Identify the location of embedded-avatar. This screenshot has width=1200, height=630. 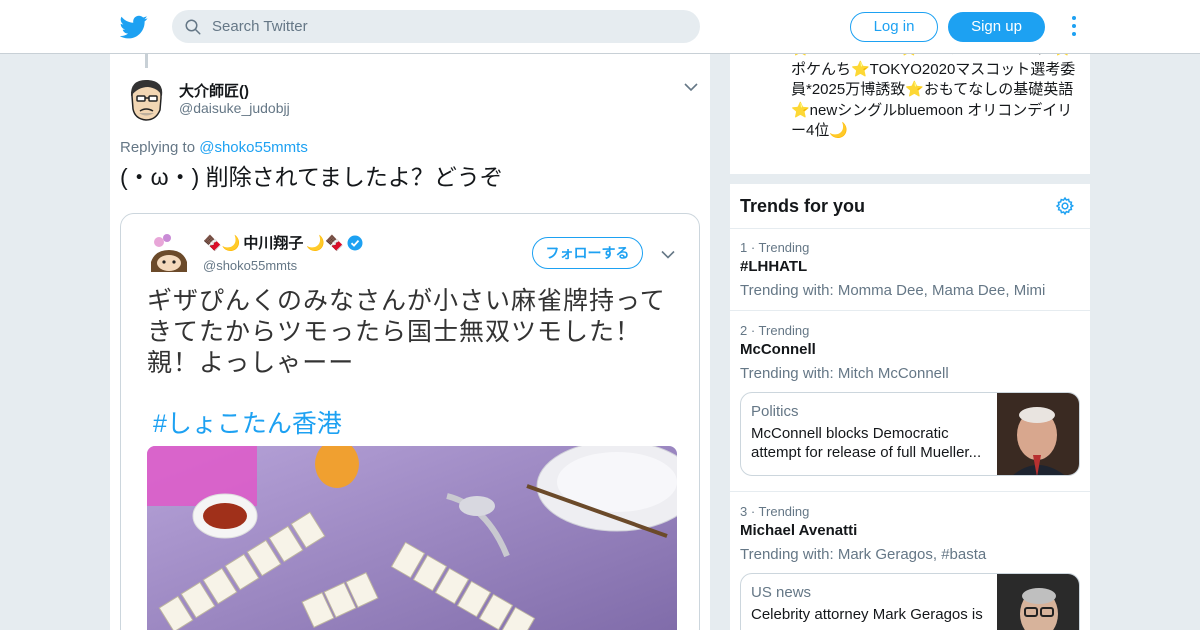
(169, 253).